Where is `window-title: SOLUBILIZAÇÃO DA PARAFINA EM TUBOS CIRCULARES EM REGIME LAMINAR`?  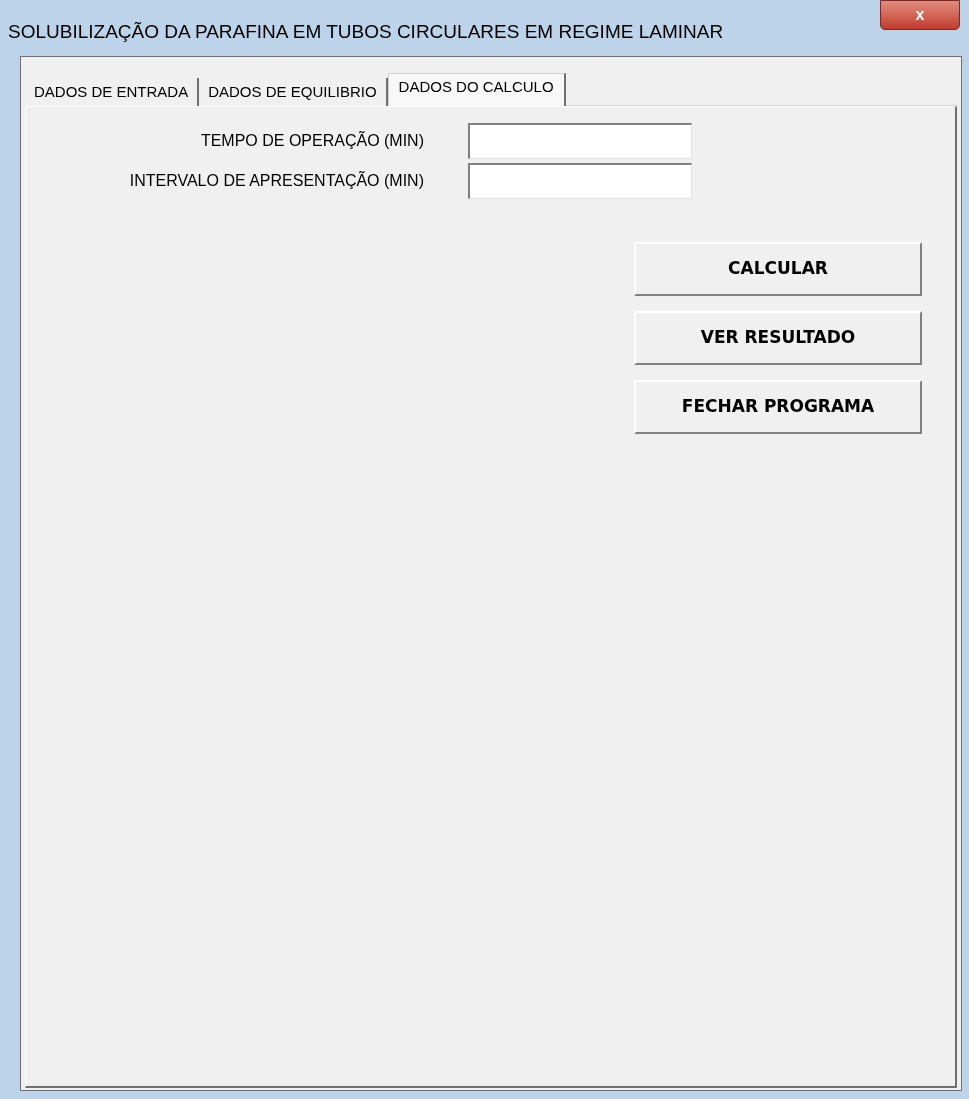 window-title: SOLUBILIZAÇÃO DA PARAFINA EM TUBOS CIRCULARES EM REGIME LAMINAR is located at coordinates (366, 32).